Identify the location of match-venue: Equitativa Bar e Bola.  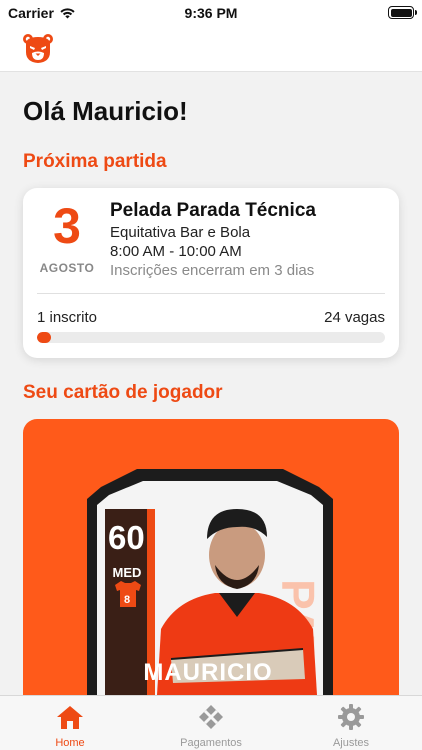
(180, 232).